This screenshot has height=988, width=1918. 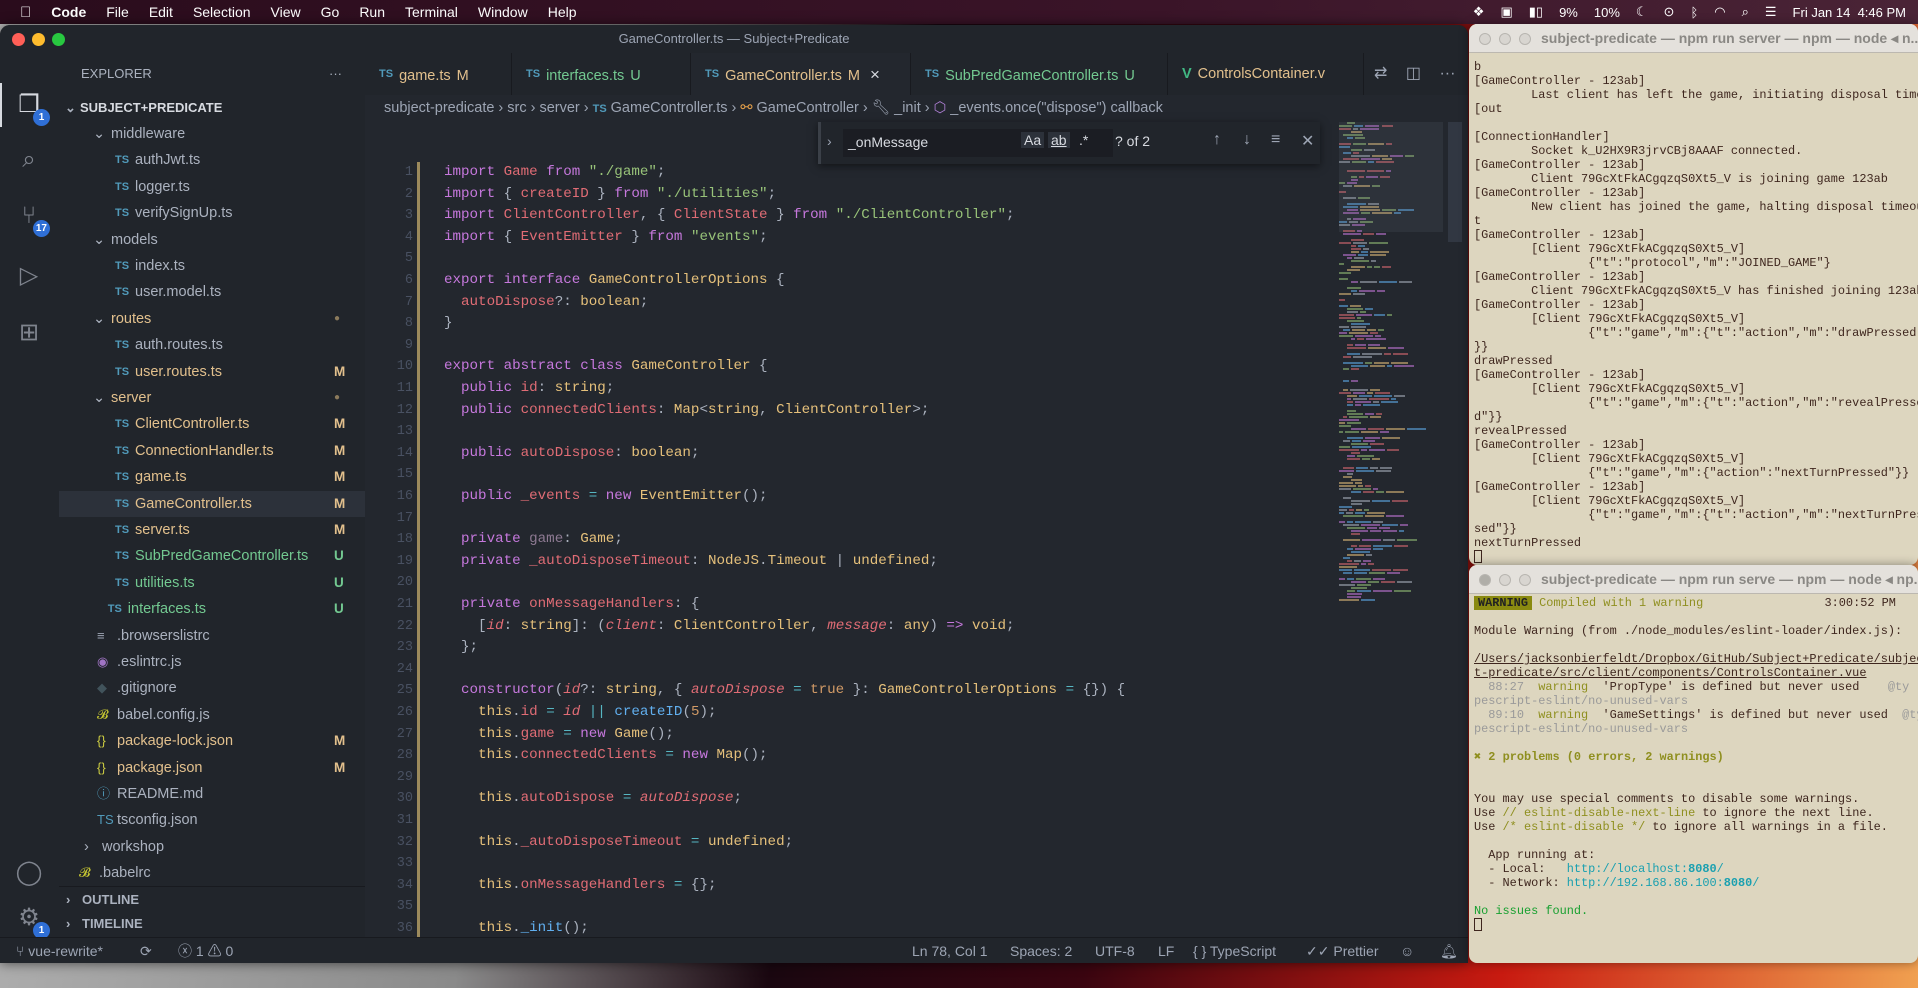 What do you see at coordinates (1694, 12) in the screenshot?
I see `bluetooth-icon: ᛒ` at bounding box center [1694, 12].